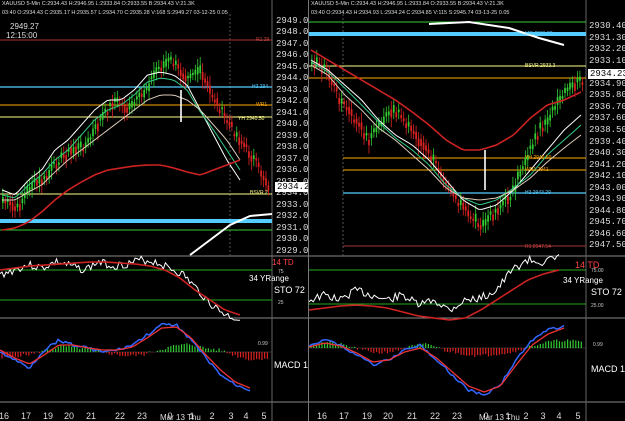 This screenshot has width=625, height=421. I want to click on right-x-label: 4, so click(559, 416).